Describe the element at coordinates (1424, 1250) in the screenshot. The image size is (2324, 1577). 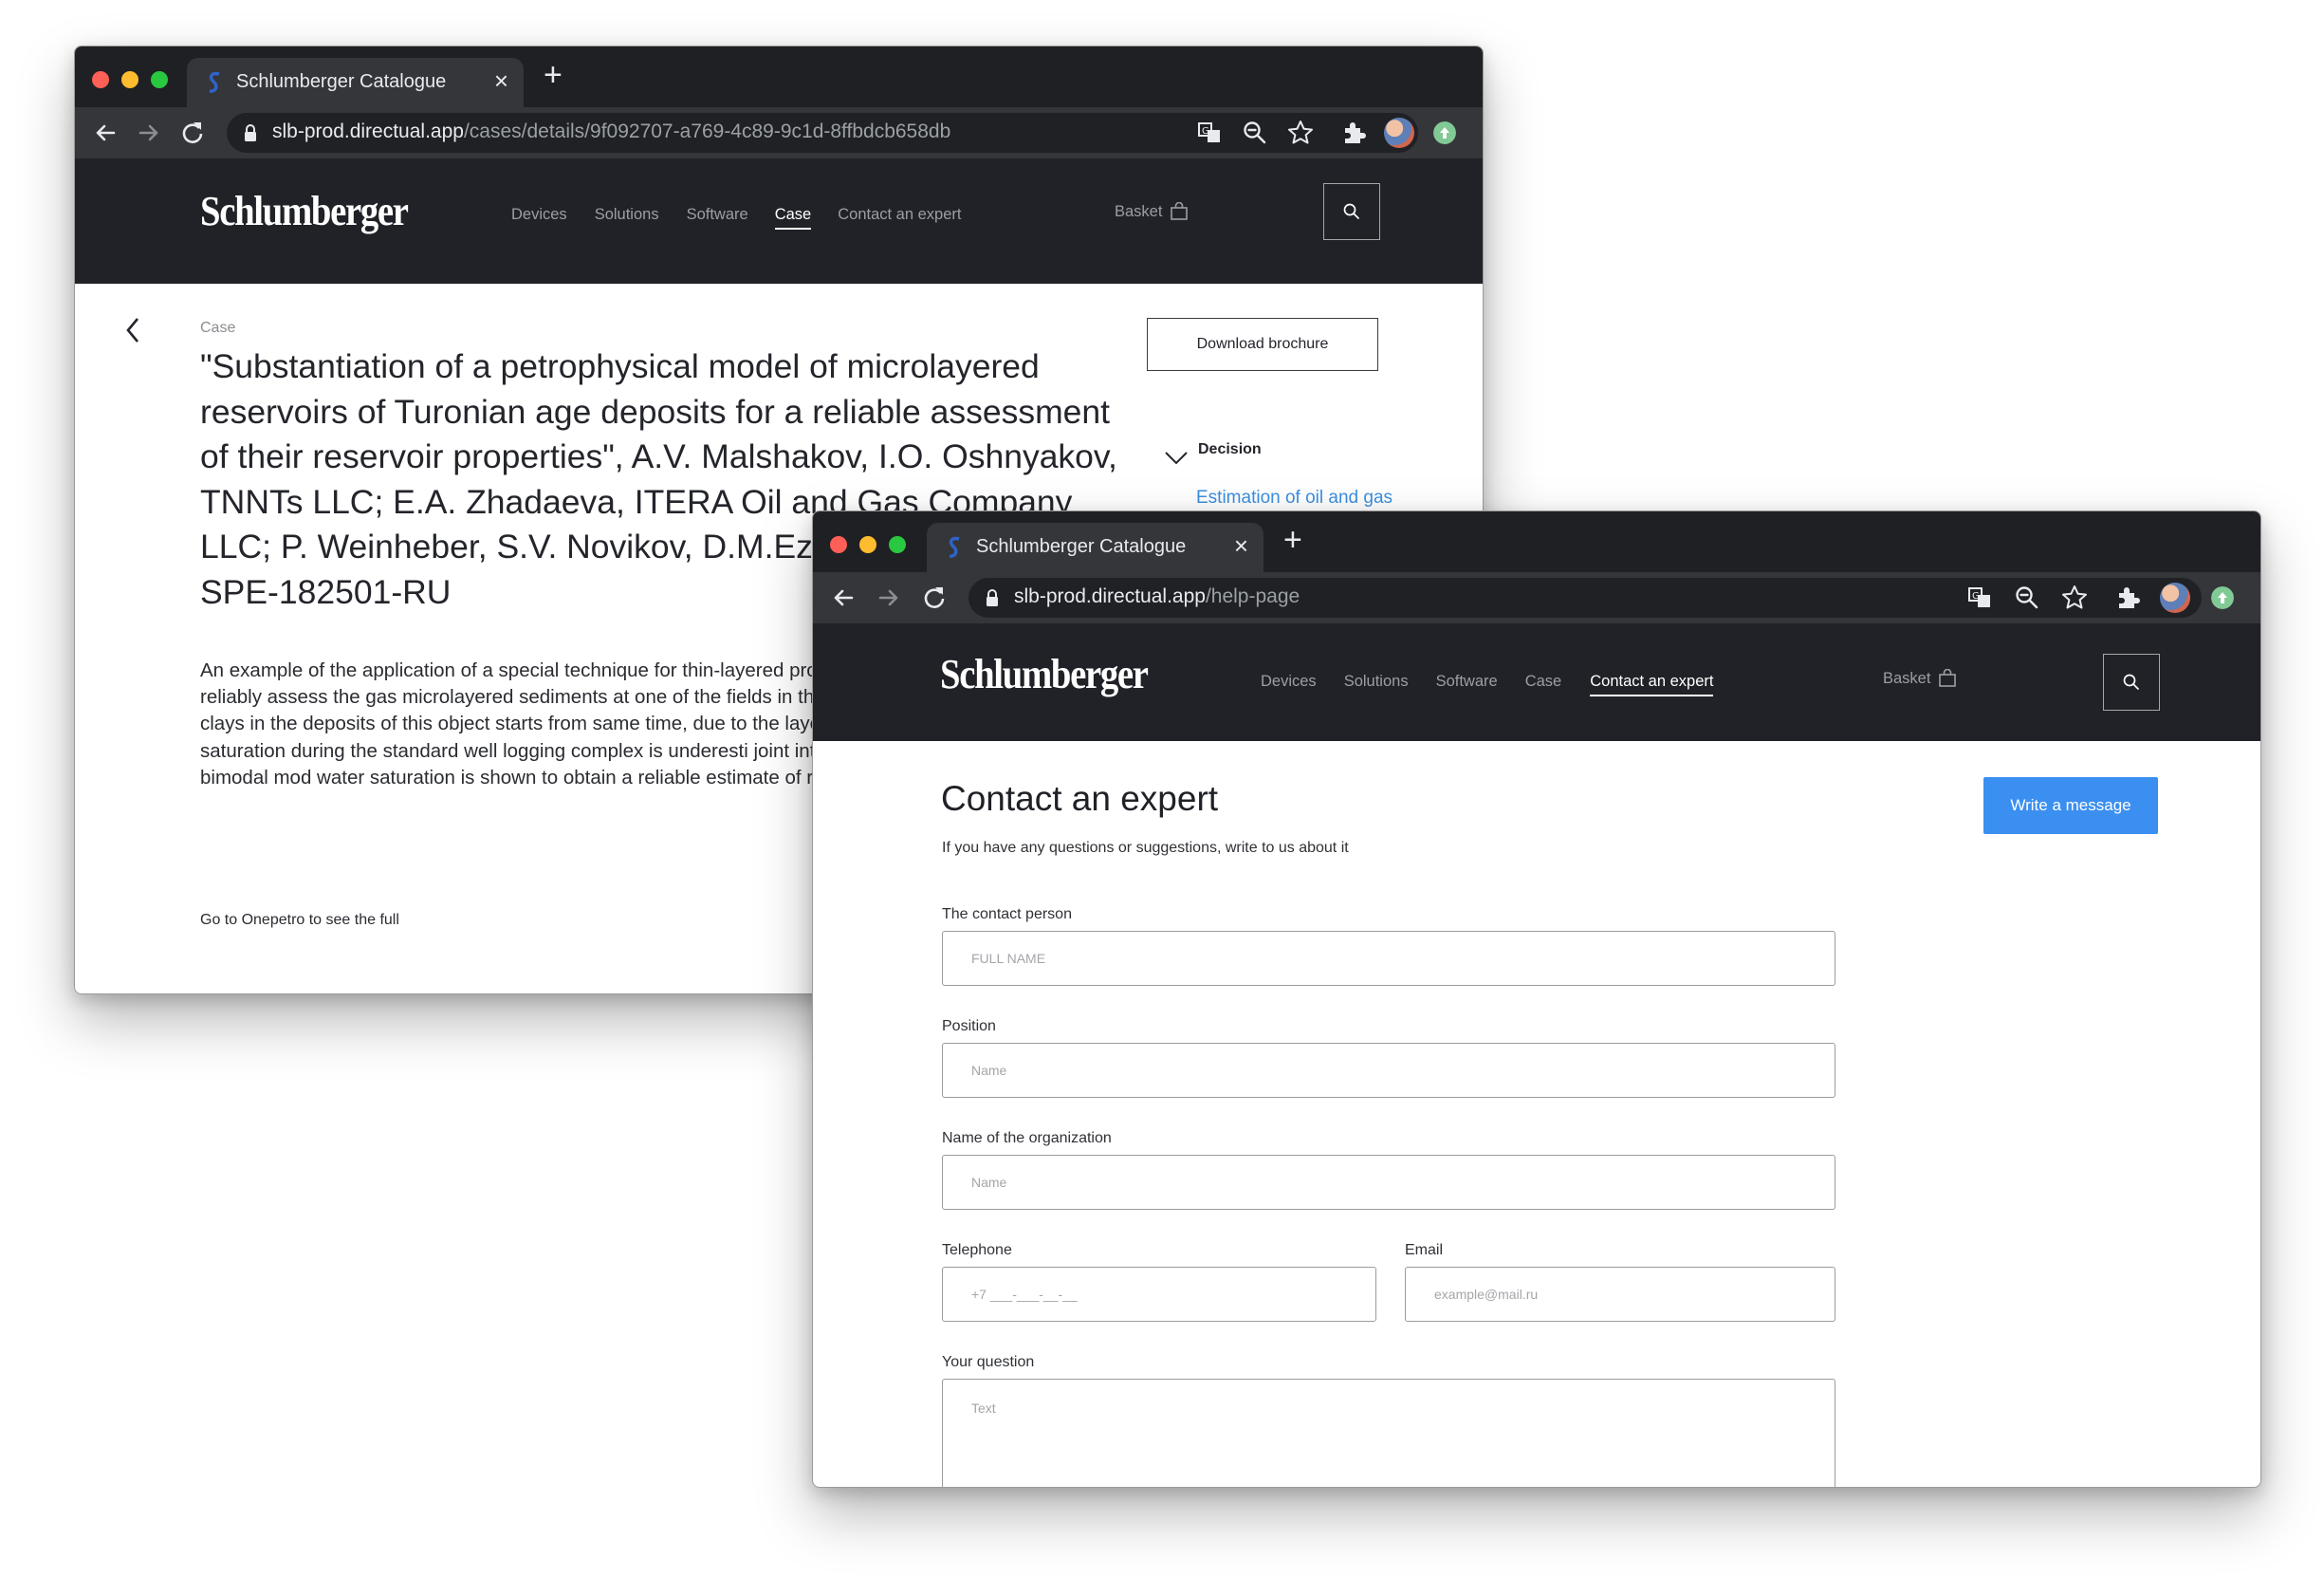
I see `email-label: Email` at that location.